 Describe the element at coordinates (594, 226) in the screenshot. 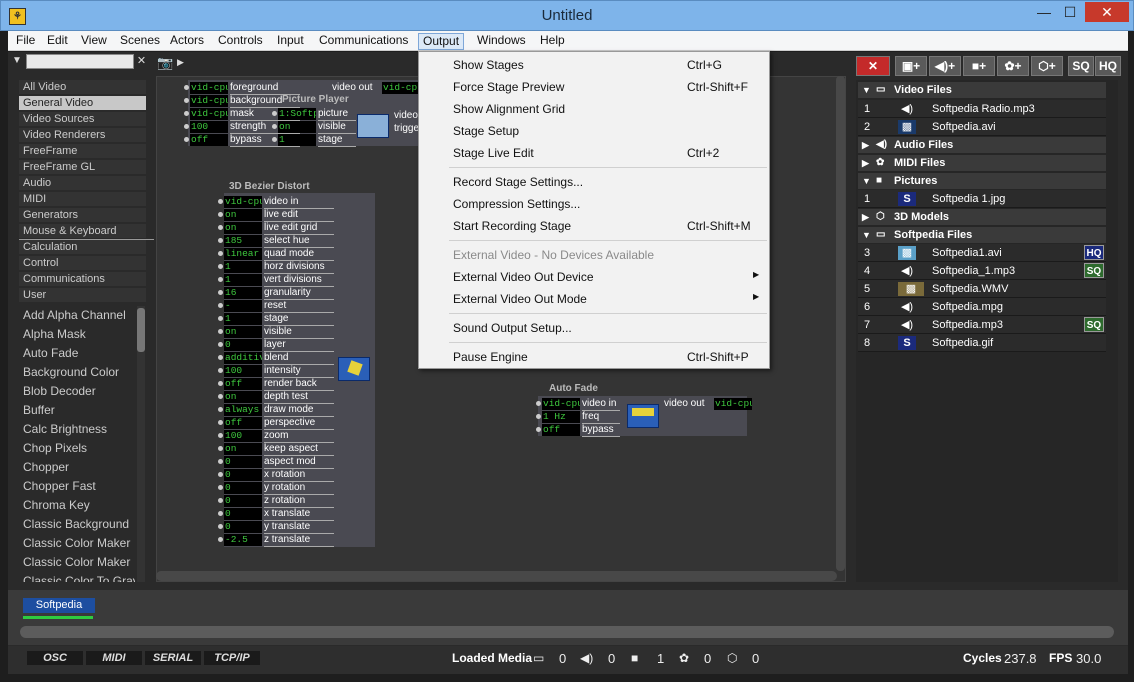

I see `menu-start-recording-stage: Start Recording Stage Ctrl-Shift+M` at that location.